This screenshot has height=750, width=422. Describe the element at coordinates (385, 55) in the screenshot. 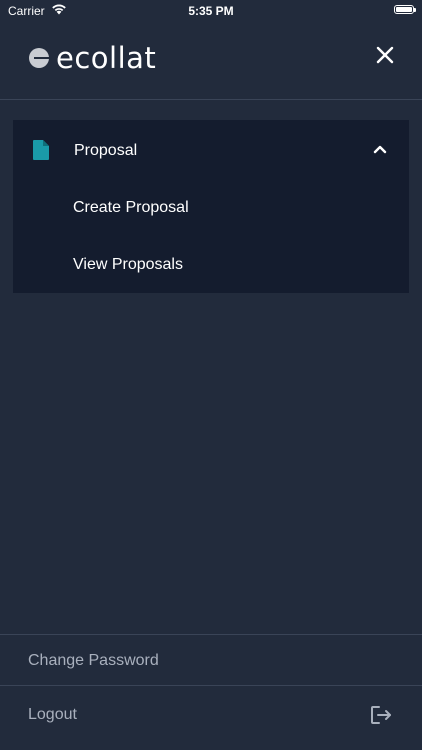

I see `close-icon` at that location.